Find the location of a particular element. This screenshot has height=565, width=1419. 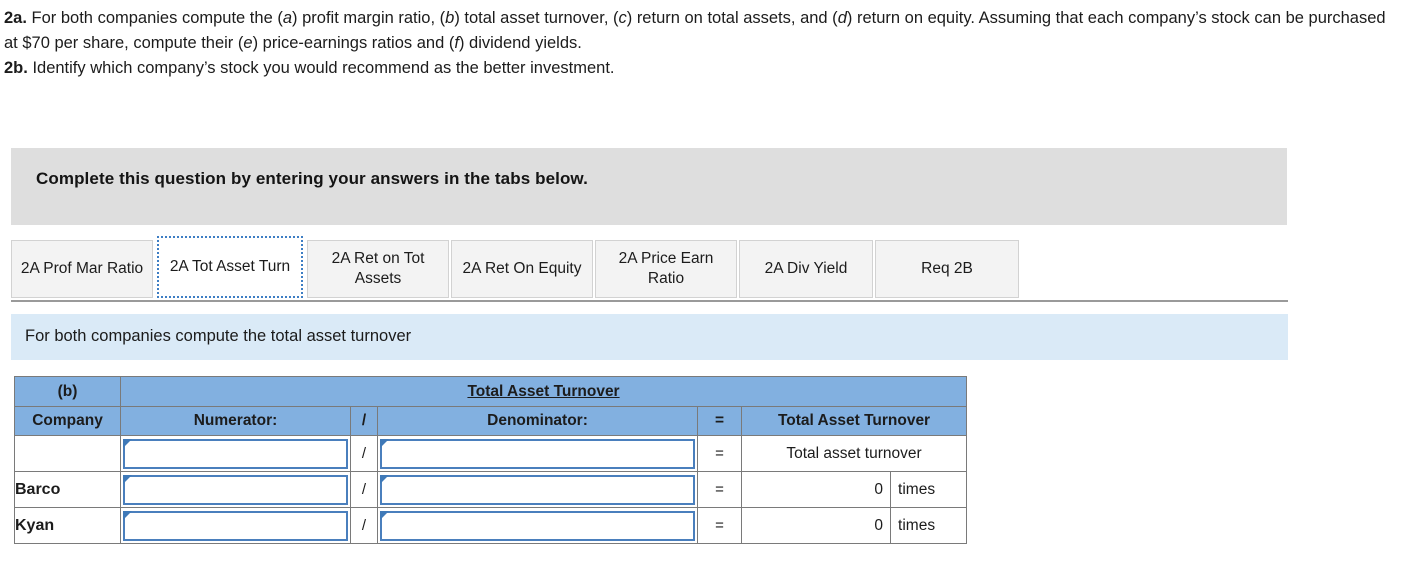

tab-label: 2A Ret On Equity is located at coordinates (522, 268).